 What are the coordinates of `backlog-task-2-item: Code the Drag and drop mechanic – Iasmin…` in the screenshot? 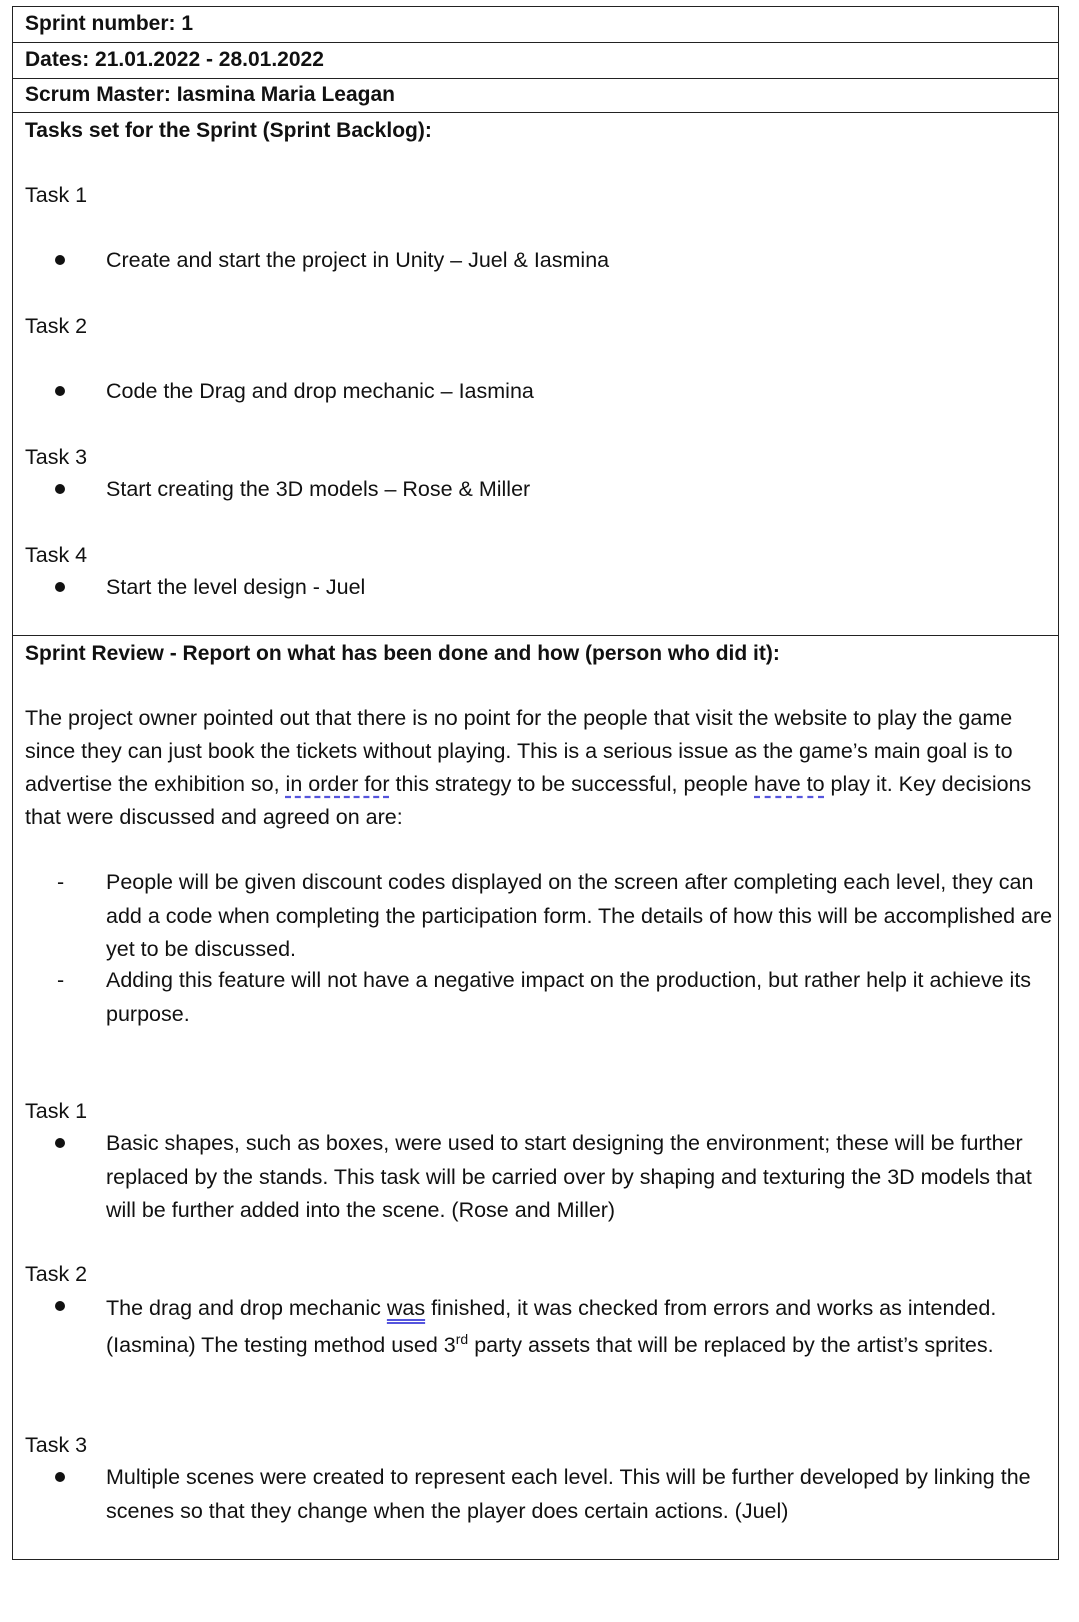 It's located at (320, 391).